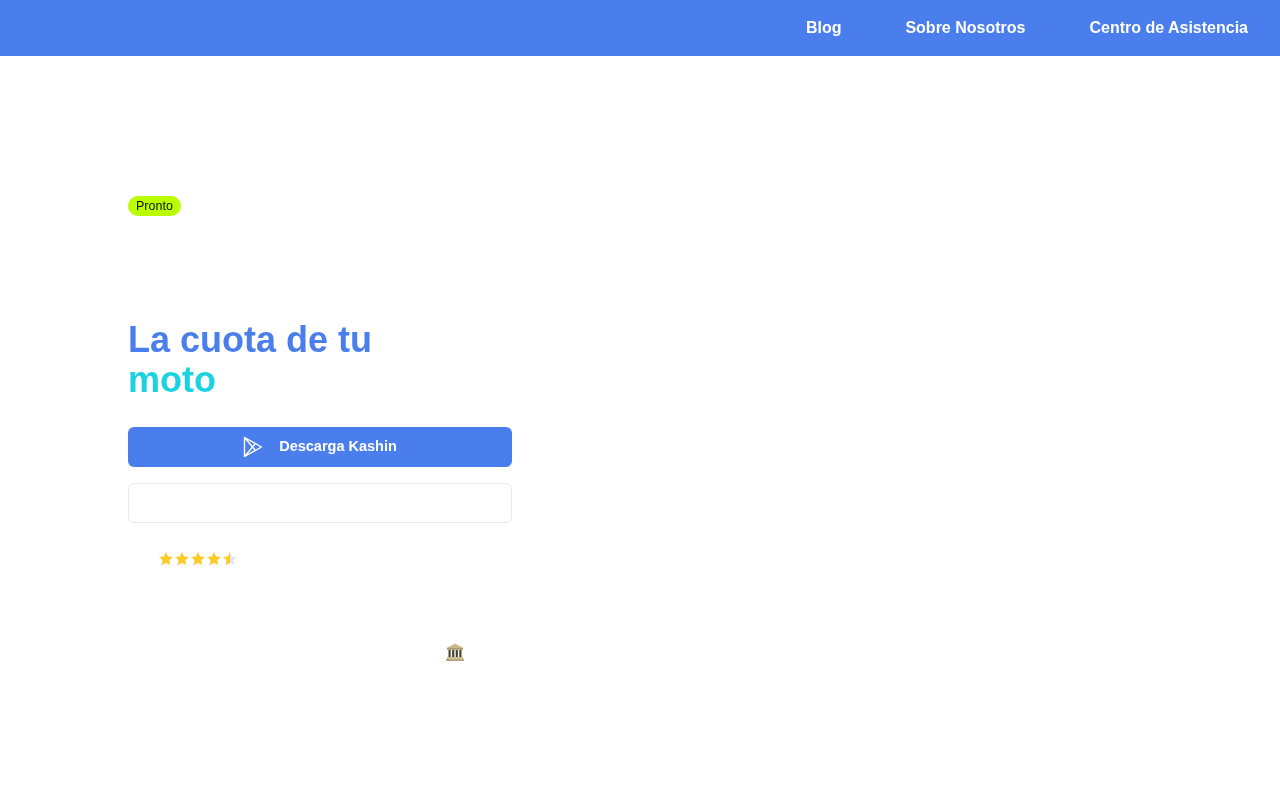  What do you see at coordinates (253, 447) in the screenshot?
I see `play-triangle-icon` at bounding box center [253, 447].